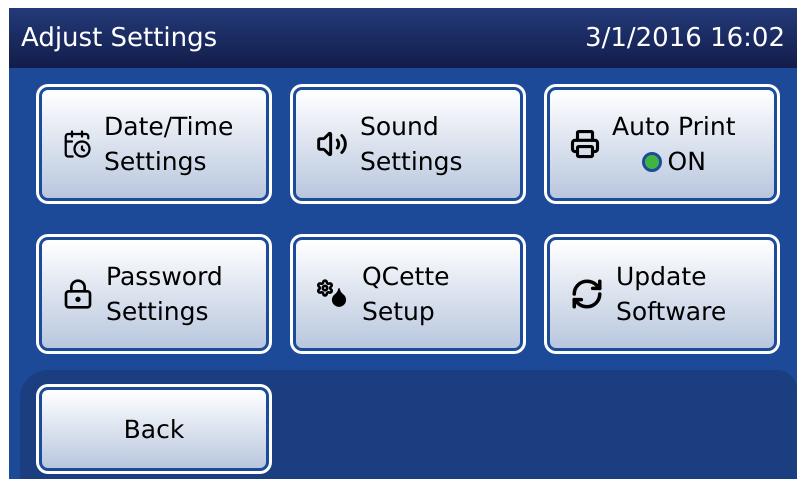 The width and height of the screenshot is (801, 479). I want to click on screen-title: Adjust Settings, so click(119, 38).